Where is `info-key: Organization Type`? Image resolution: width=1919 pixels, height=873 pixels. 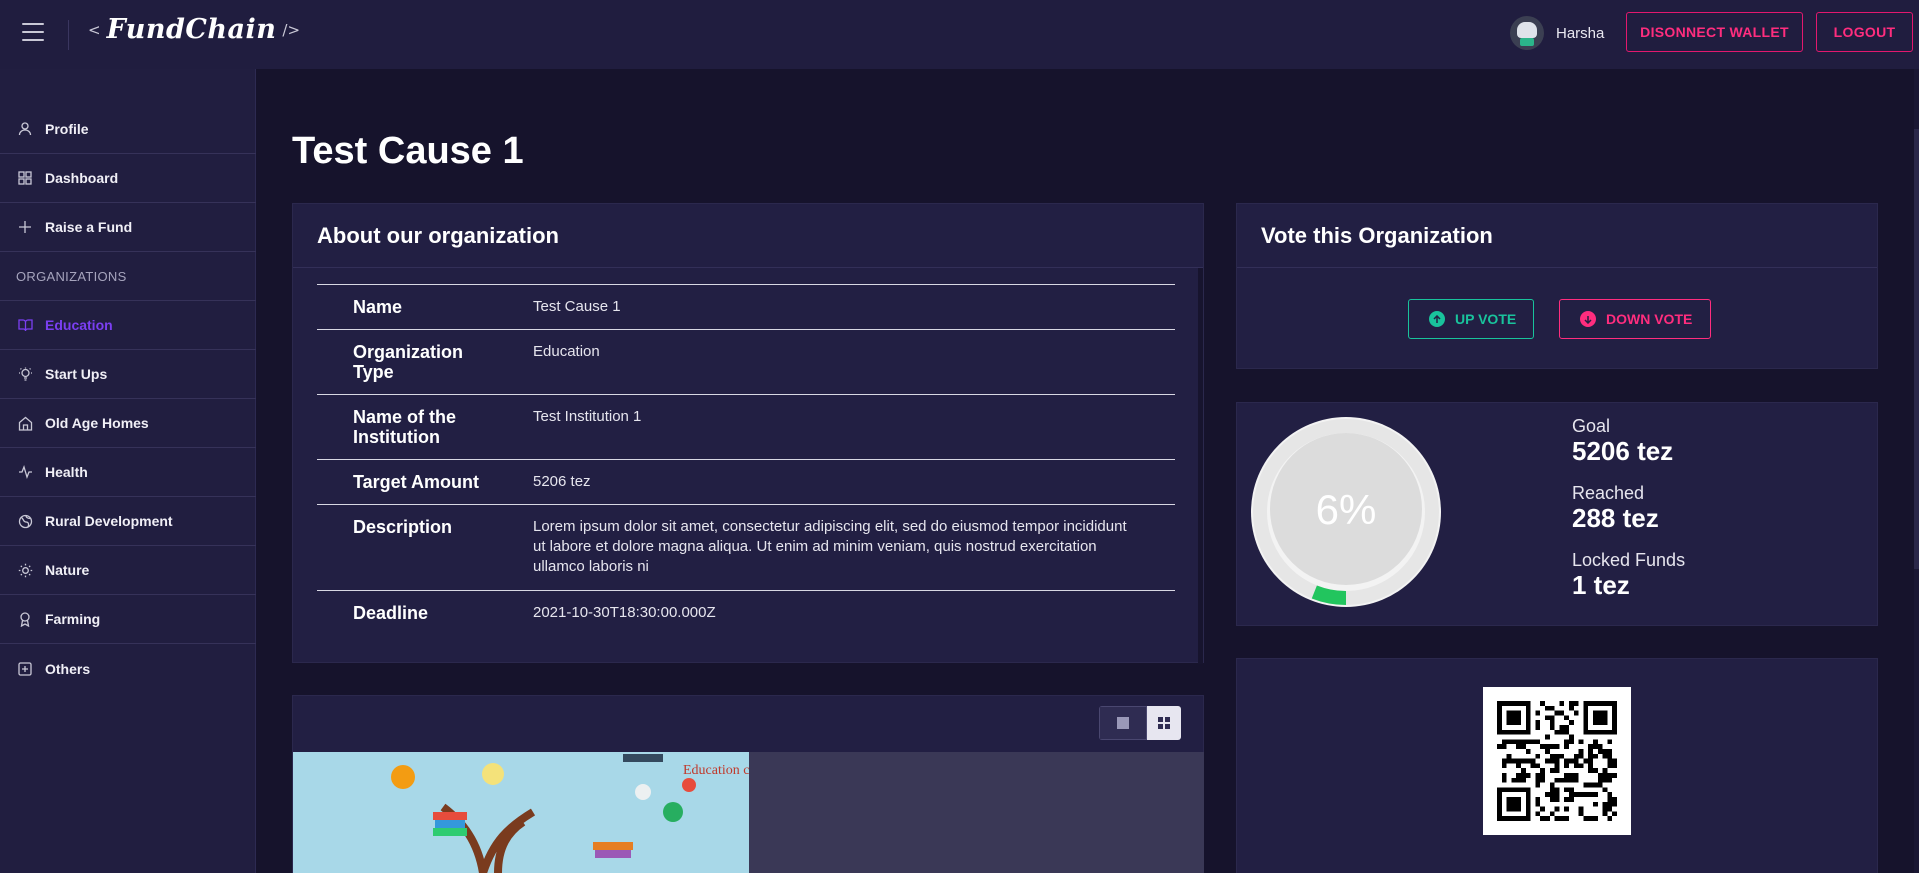
info-key: Organization Type is located at coordinates (408, 362).